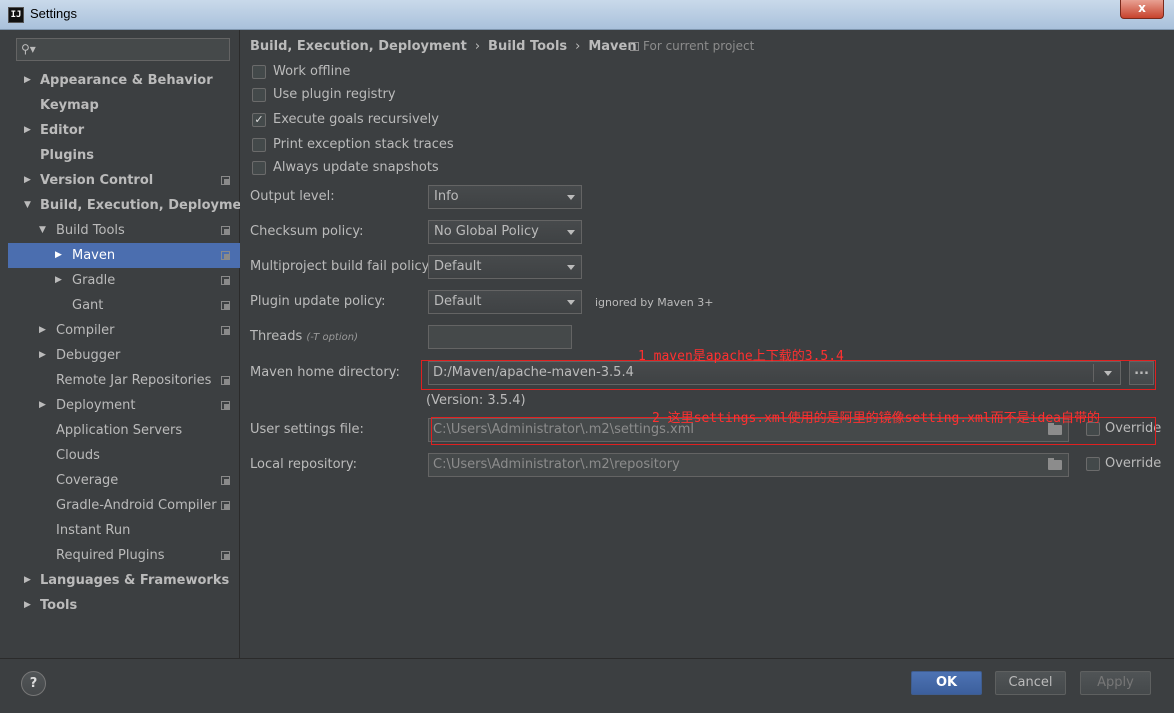 This screenshot has width=1174, height=713. I want to click on sidebar-item-remote-jar-repositories: Remote Jar Repositories, so click(124, 380).